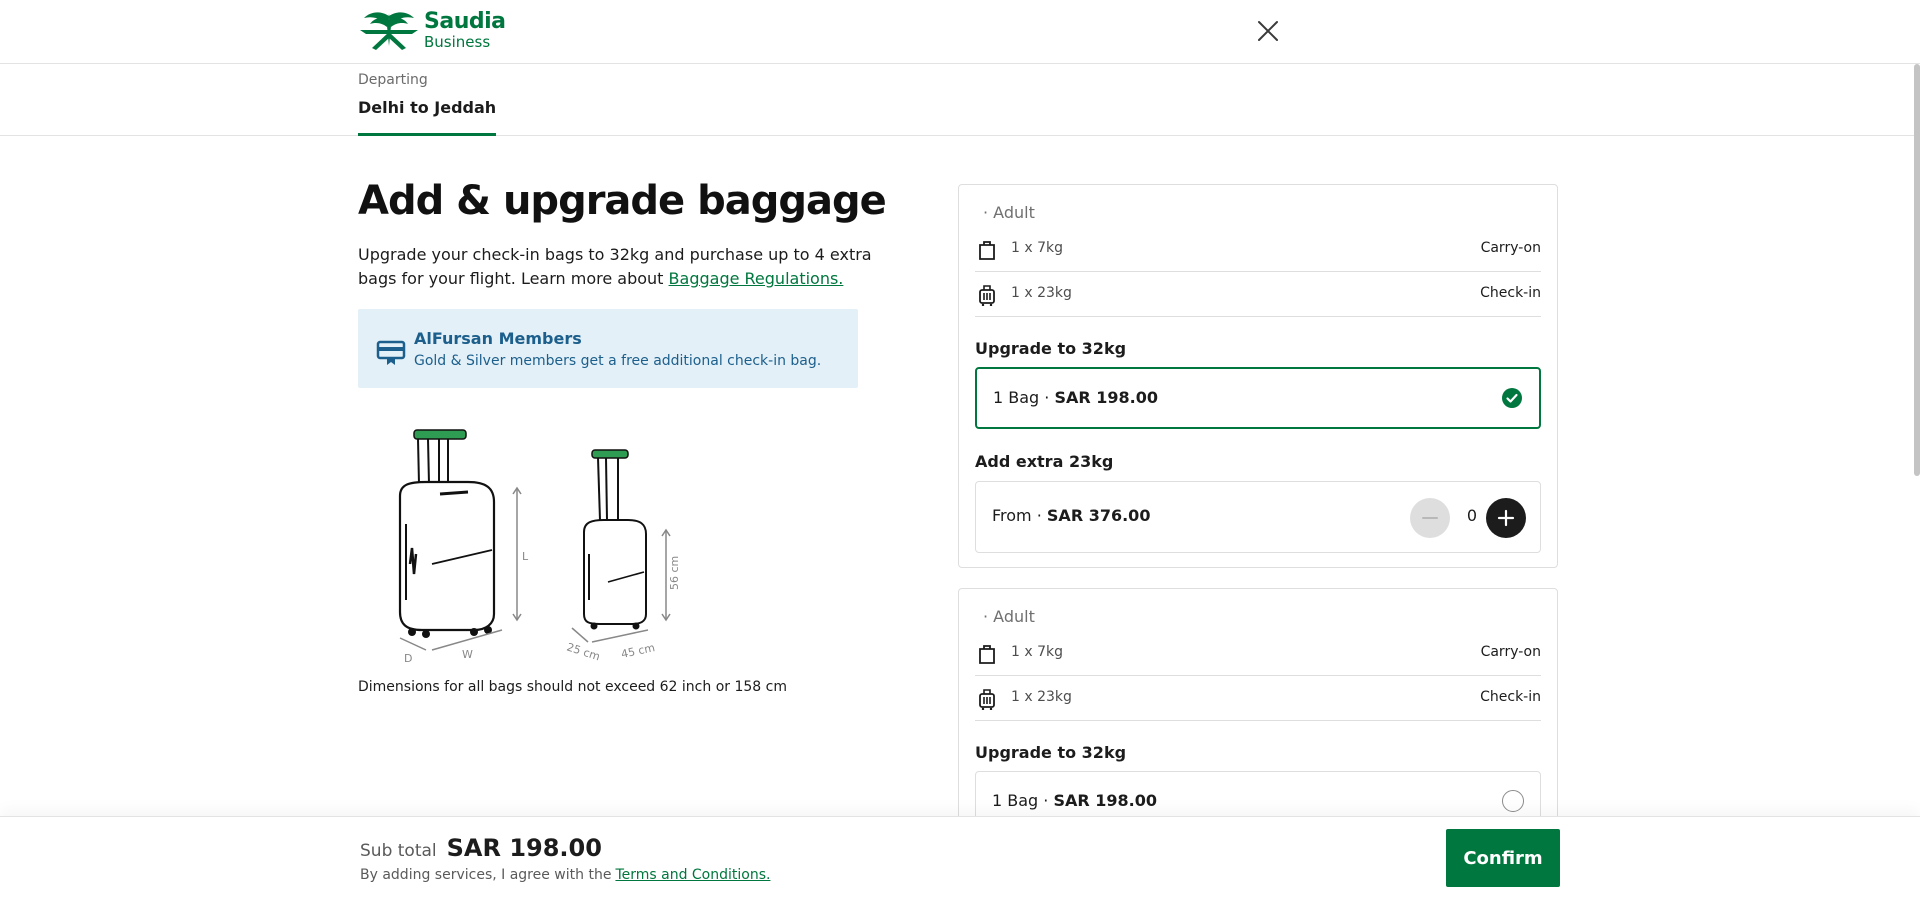 The image size is (1920, 901). I want to click on tab-direction: Departing, so click(393, 80).